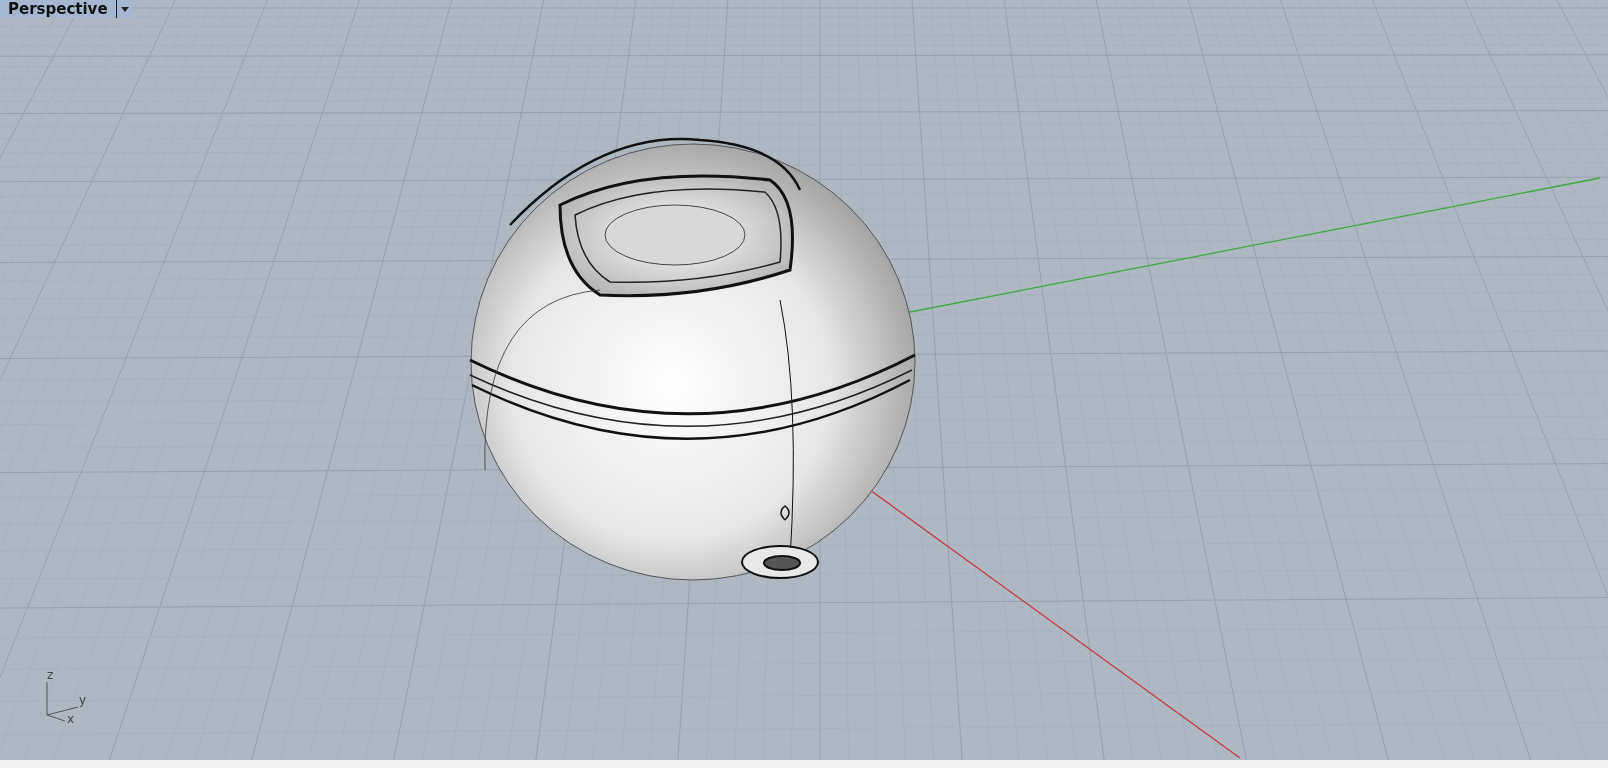  I want to click on axis-gizmo-icon, so click(62, 702).